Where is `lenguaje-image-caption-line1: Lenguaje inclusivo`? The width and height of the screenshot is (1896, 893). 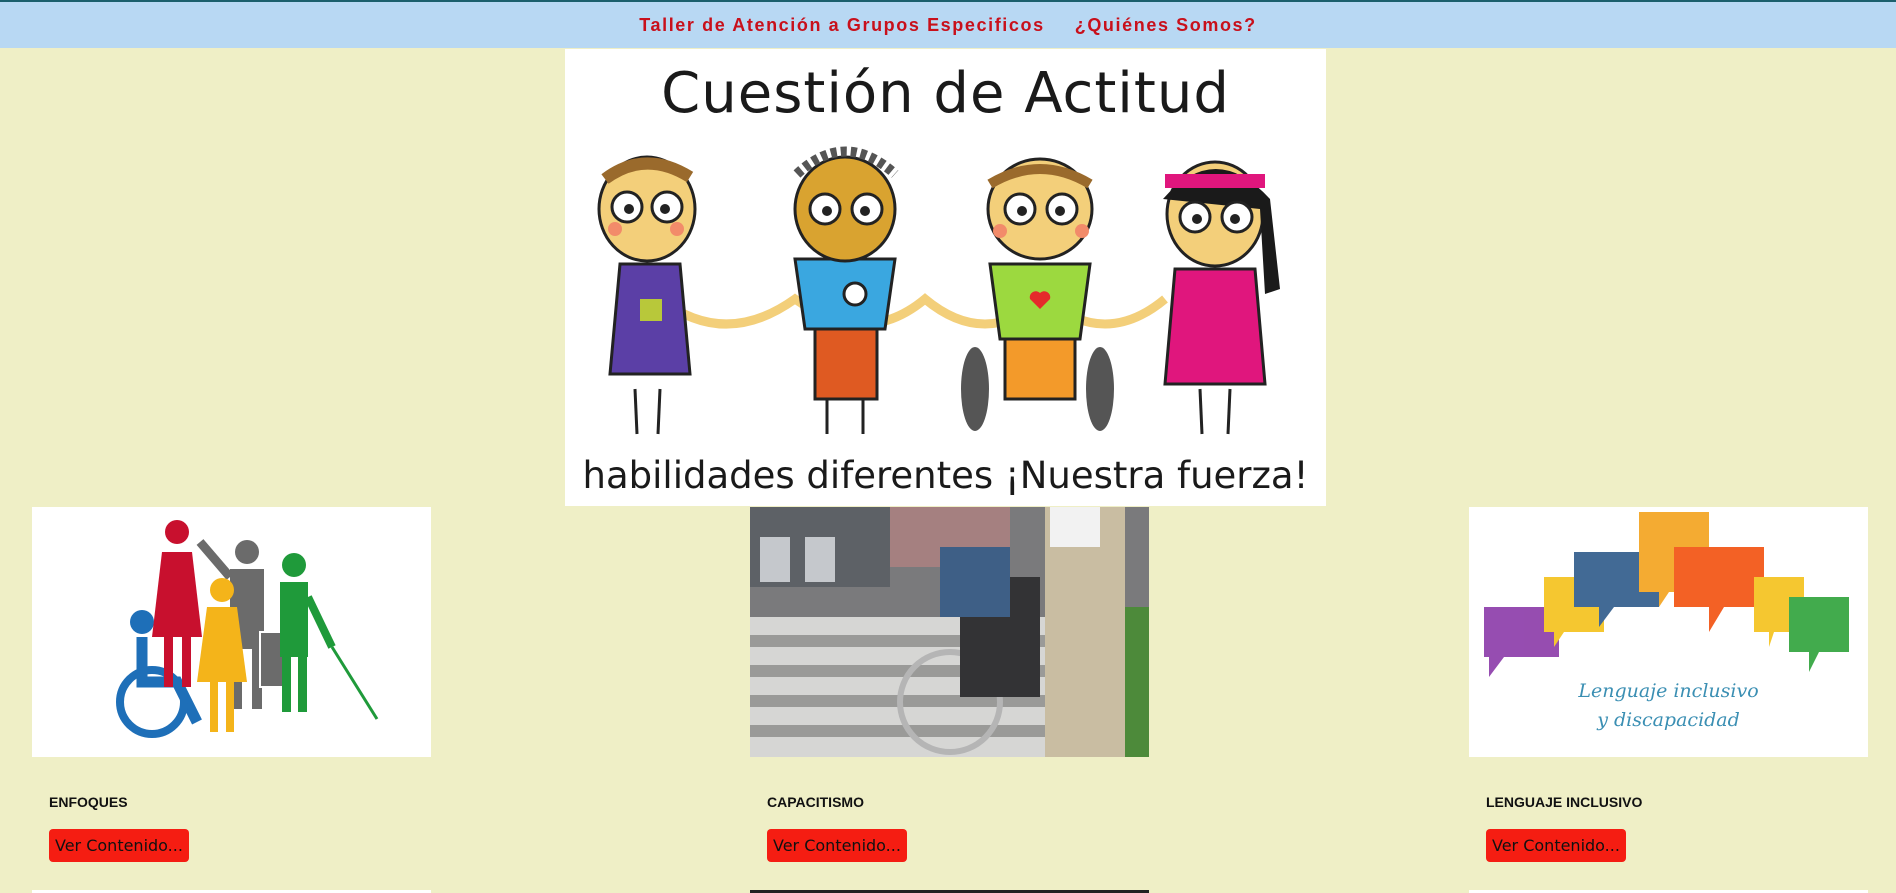
lenguaje-image-caption-line1: Lenguaje inclusivo is located at coordinates (1668, 691).